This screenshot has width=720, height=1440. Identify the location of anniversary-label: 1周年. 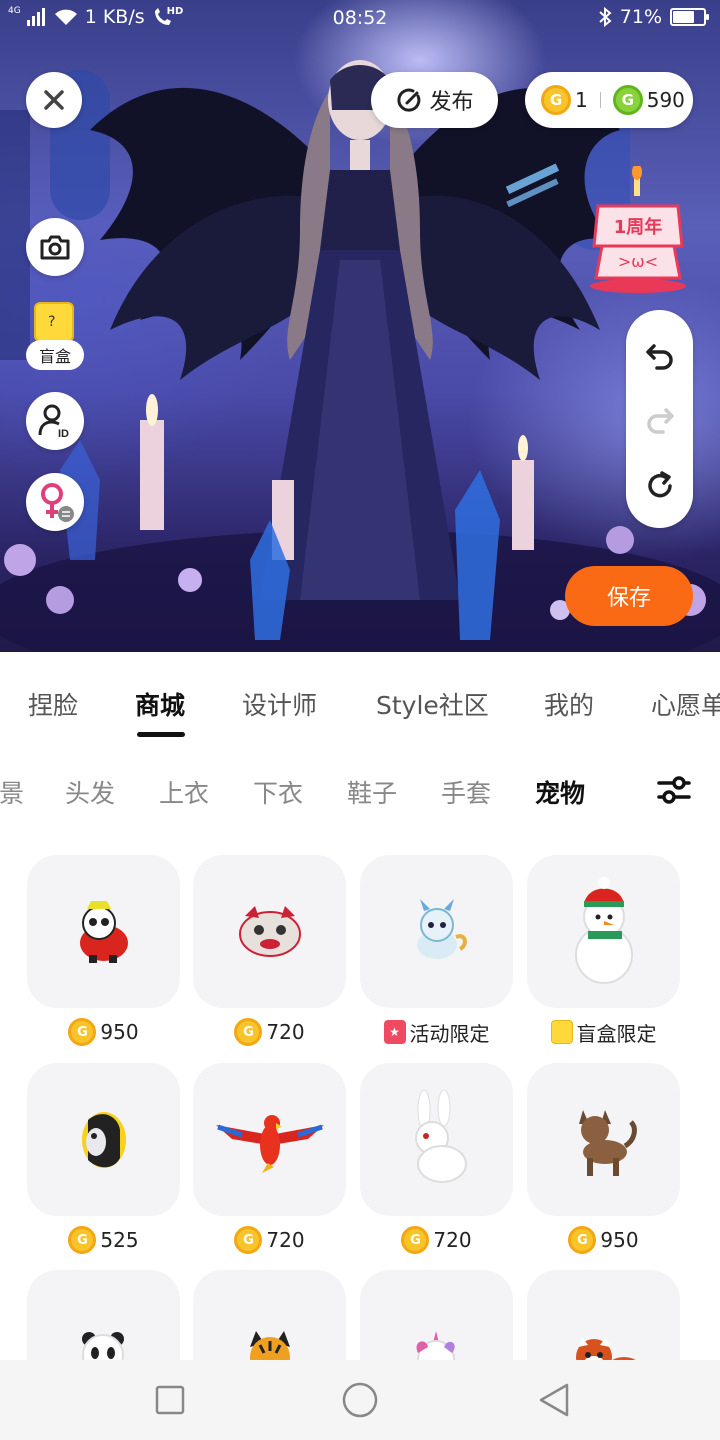
(638, 227).